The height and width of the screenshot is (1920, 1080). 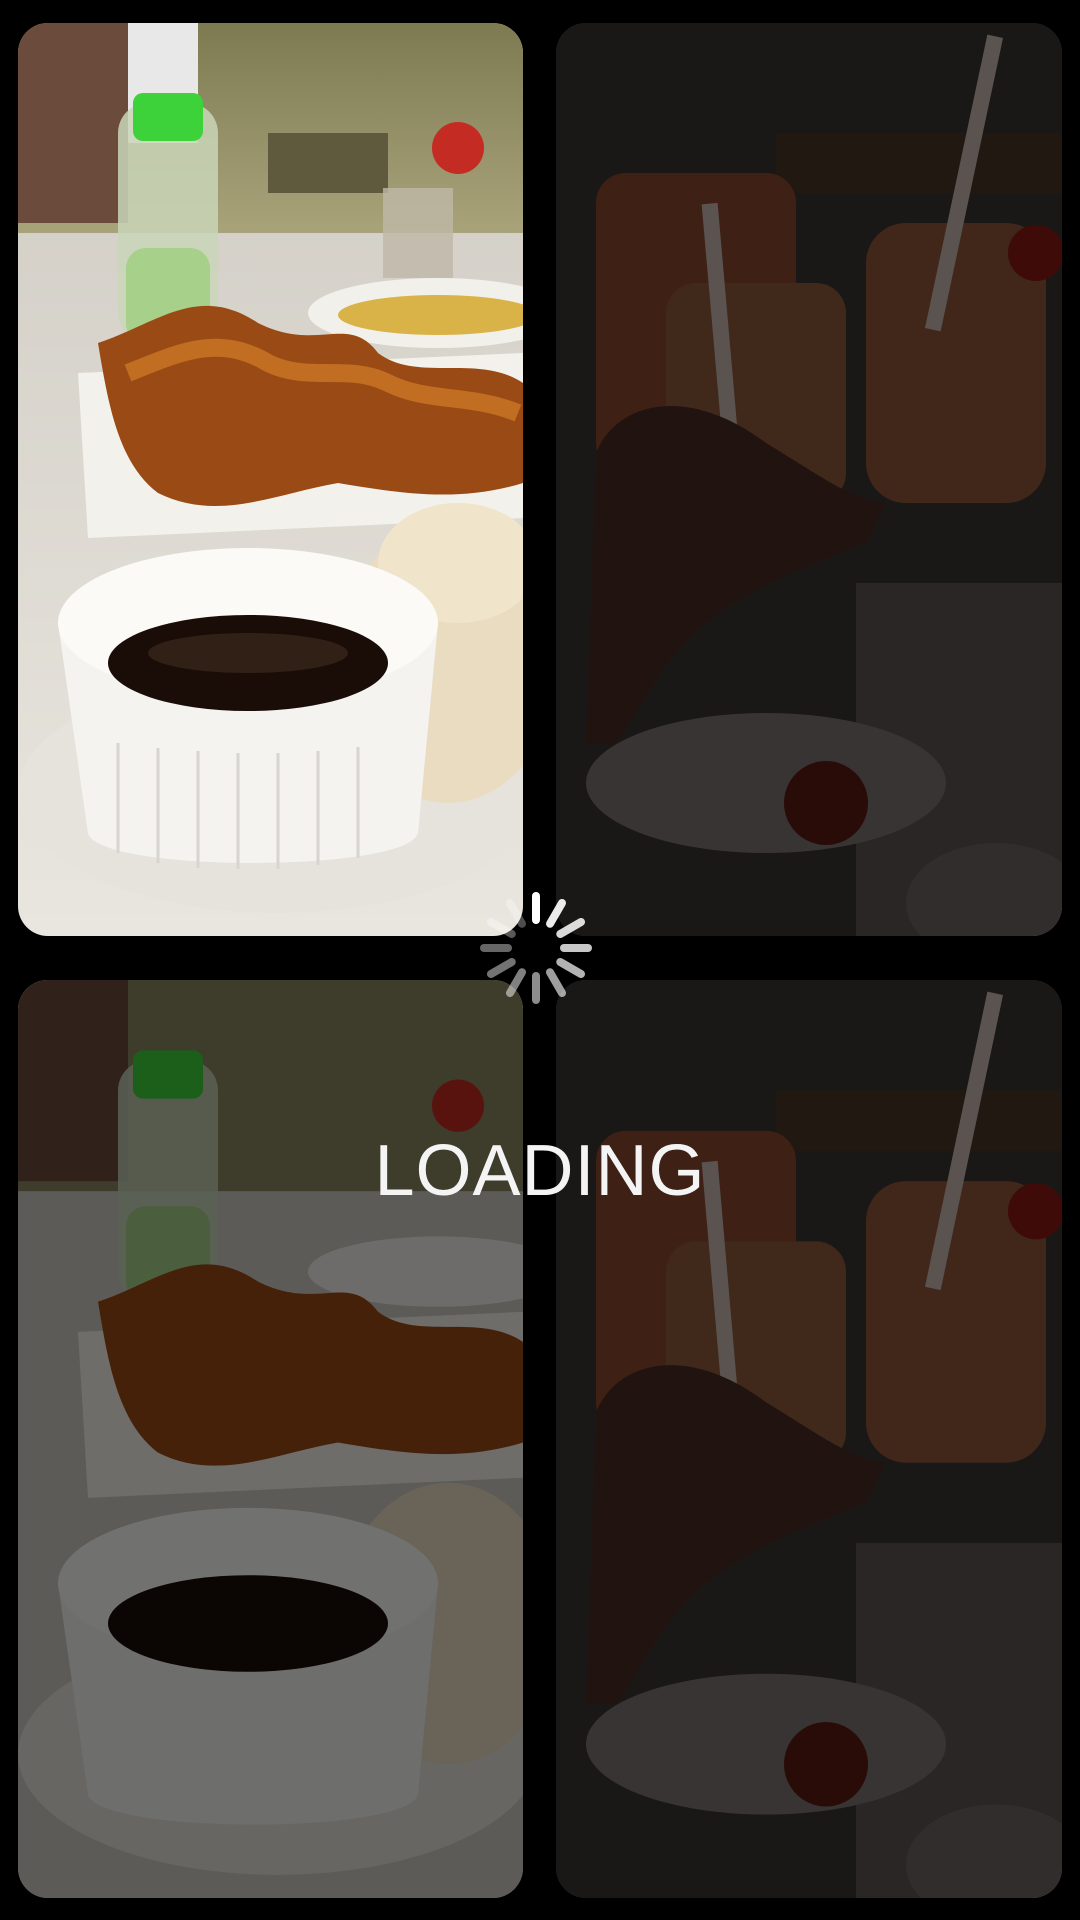 What do you see at coordinates (536, 948) in the screenshot?
I see `loading-spinner-icon` at bounding box center [536, 948].